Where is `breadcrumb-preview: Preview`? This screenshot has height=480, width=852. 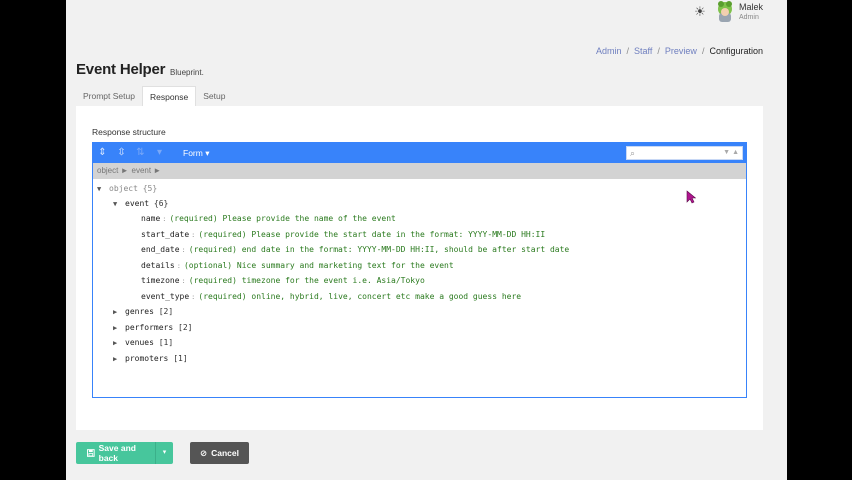 breadcrumb-preview: Preview is located at coordinates (681, 51).